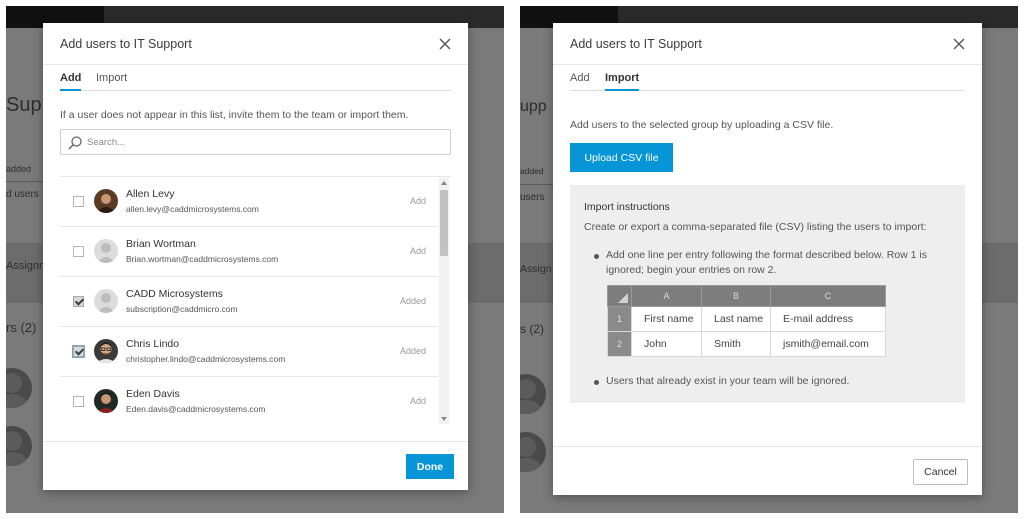 This screenshot has height=519, width=1024. What do you see at coordinates (444, 183) in the screenshot?
I see `scroll-up-arrow-icon` at bounding box center [444, 183].